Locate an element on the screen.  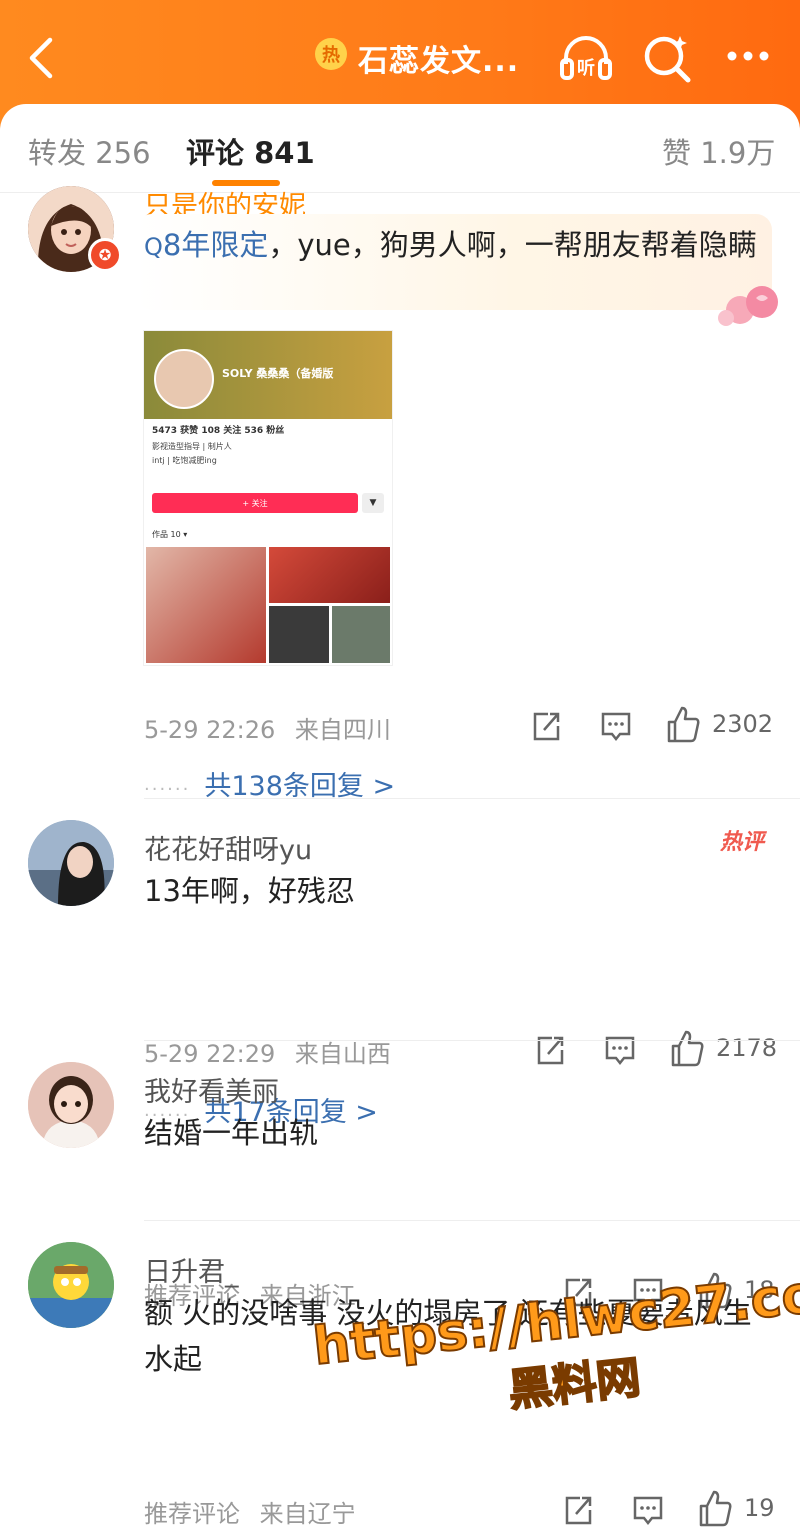
dots-icon: ······ is located at coordinates (167, 789).